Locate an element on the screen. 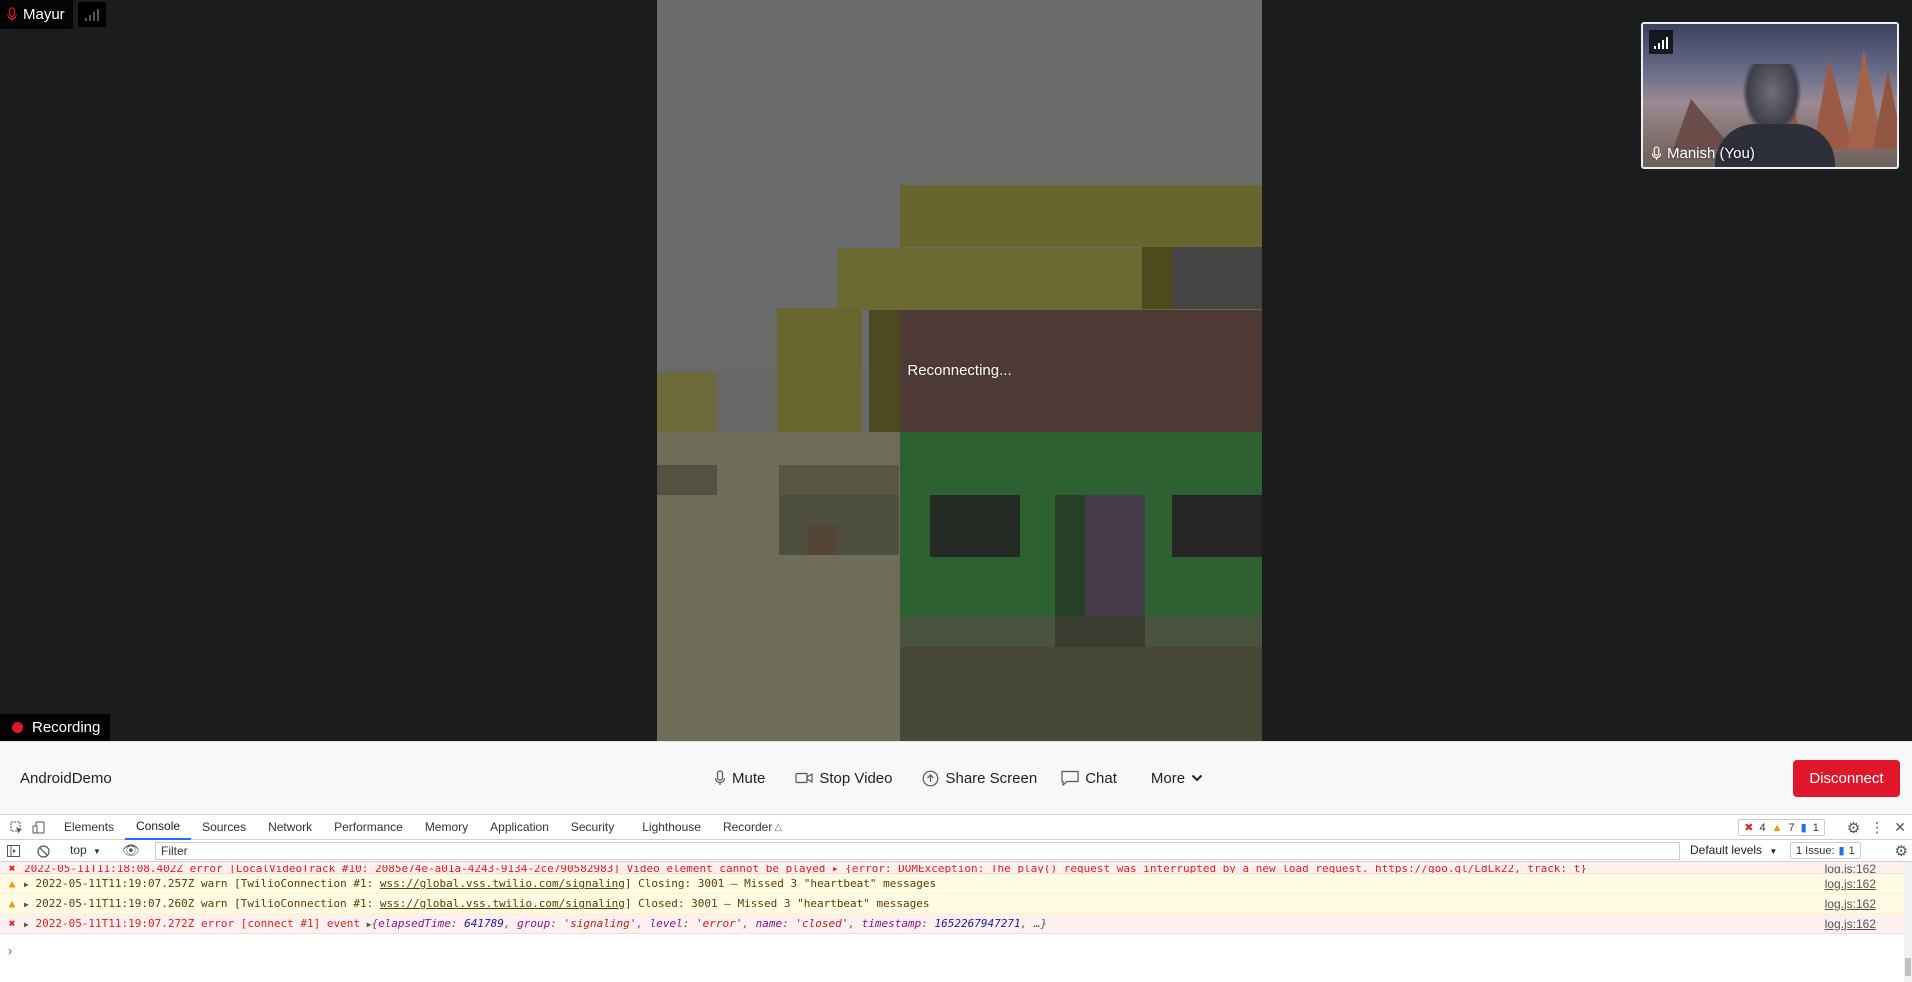 This screenshot has width=1912, height=982. issues-button: 1 Issue: ▮ 1 is located at coordinates (1825, 850).